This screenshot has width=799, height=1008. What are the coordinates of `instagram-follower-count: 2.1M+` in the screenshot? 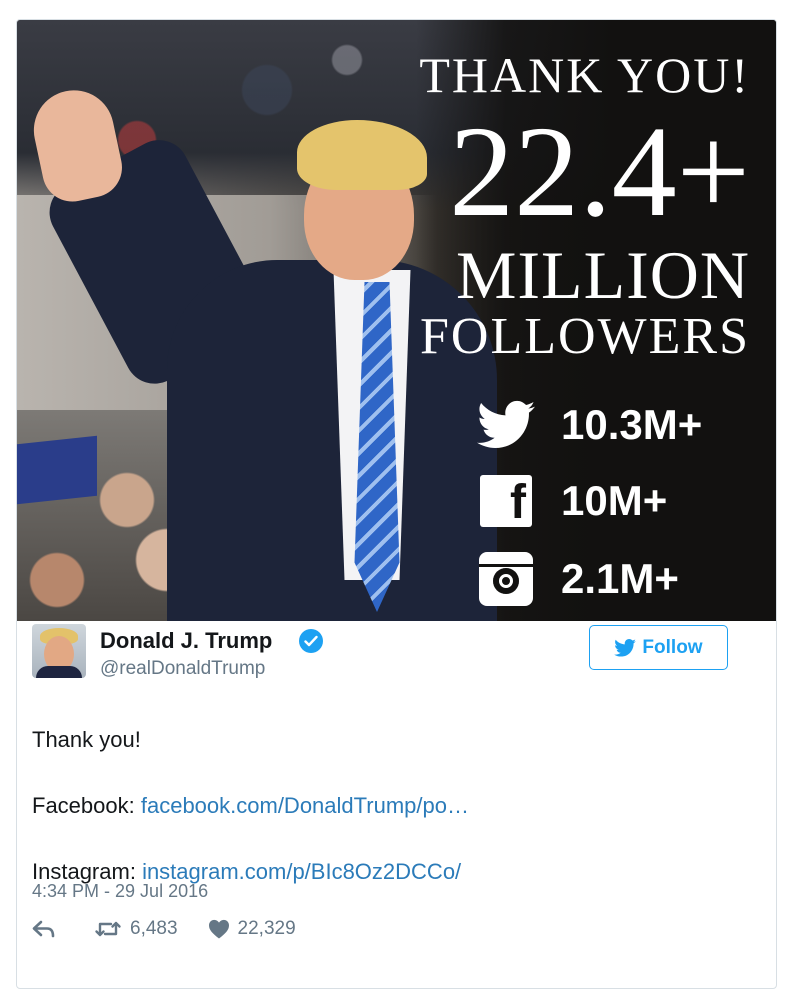 It's located at (620, 578).